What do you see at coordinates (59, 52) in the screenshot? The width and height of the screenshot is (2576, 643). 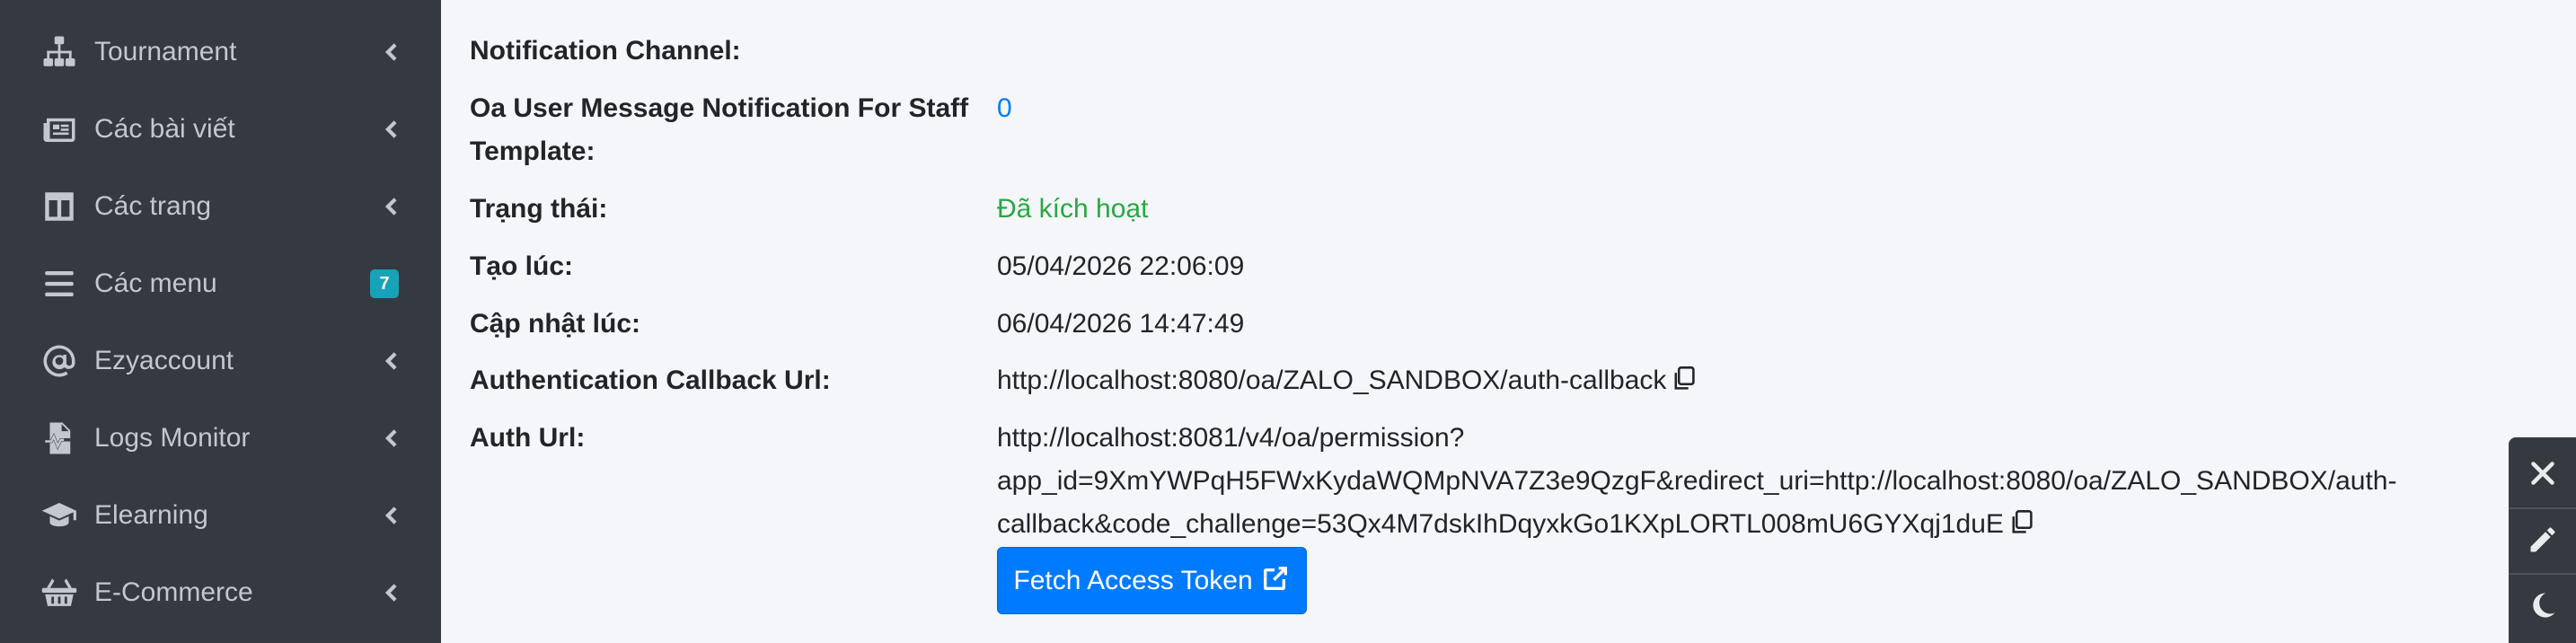 I see `sitemap-icon` at bounding box center [59, 52].